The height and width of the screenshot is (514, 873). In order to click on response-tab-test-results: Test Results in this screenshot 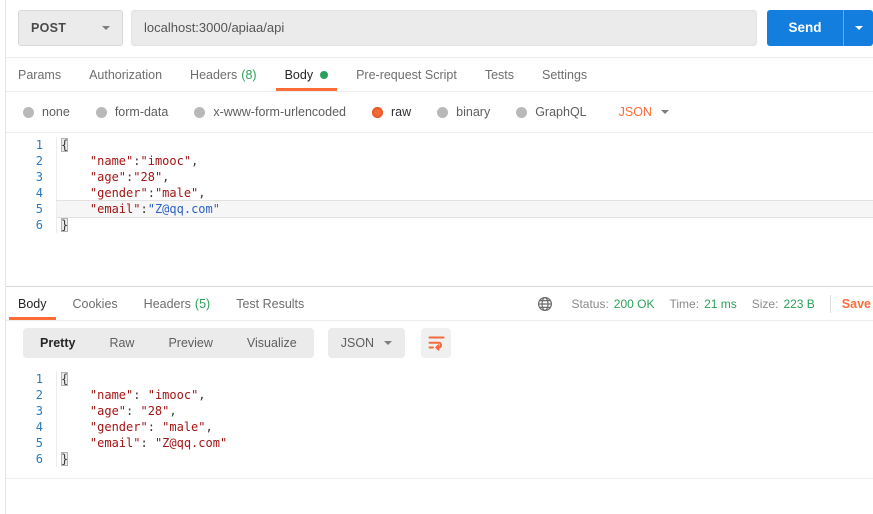, I will do `click(270, 303)`.